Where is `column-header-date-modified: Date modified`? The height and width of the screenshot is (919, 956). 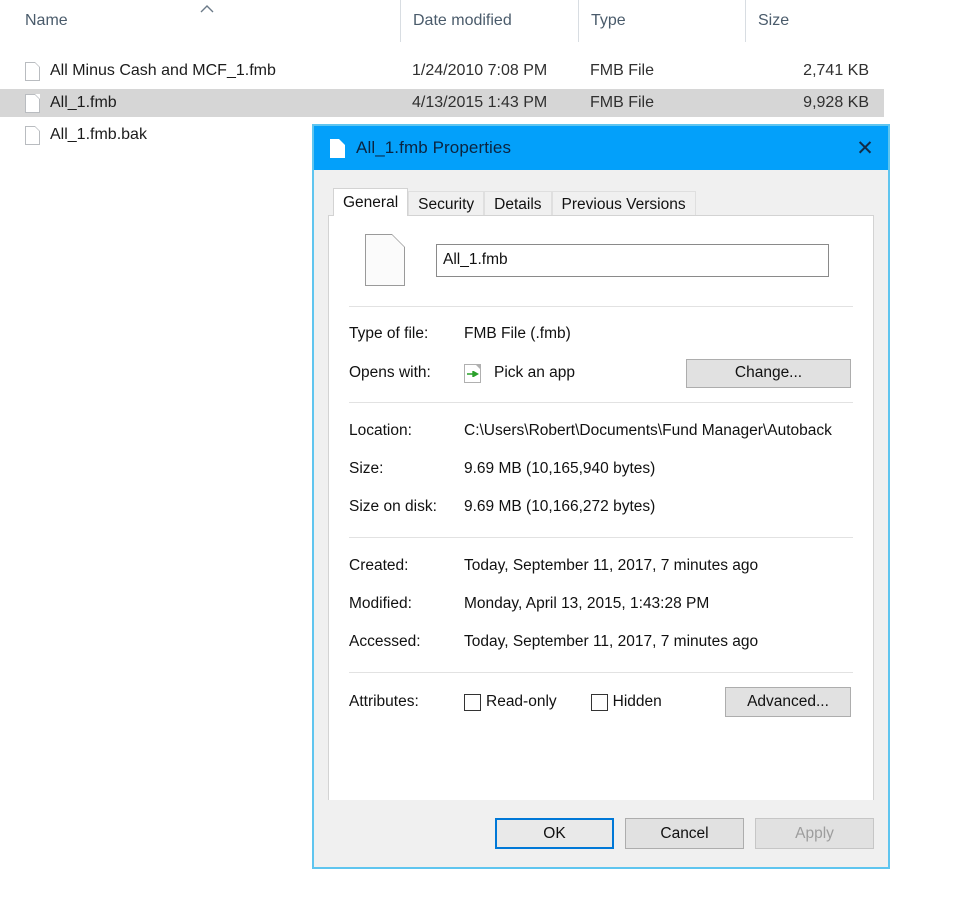
column-header-date-modified: Date modified is located at coordinates (487, 21).